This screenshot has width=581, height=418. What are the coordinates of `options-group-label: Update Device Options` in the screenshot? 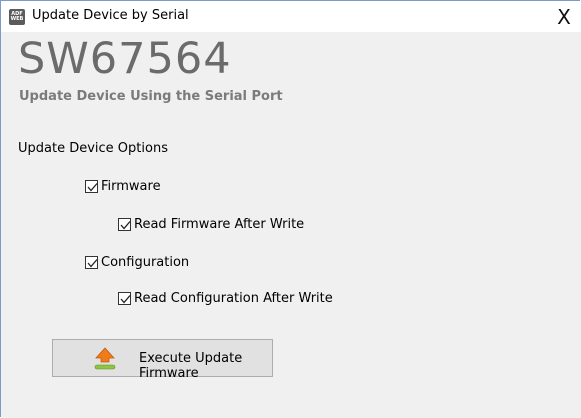 It's located at (93, 148).